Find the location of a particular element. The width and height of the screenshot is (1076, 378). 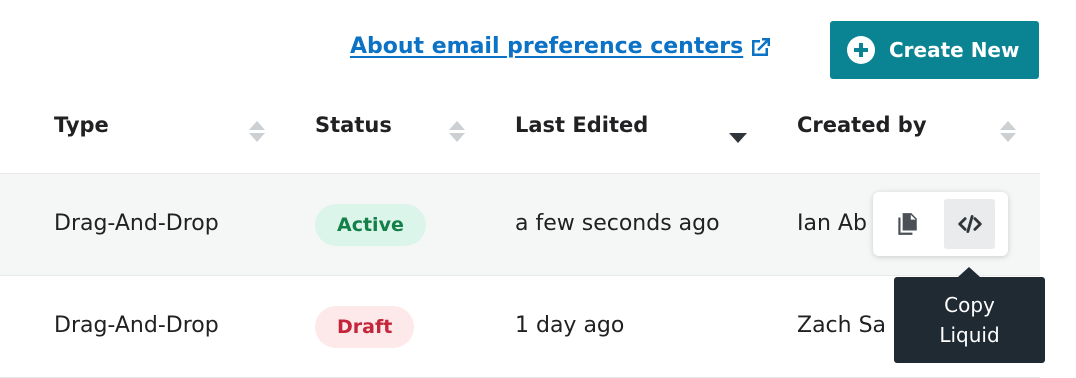

plus-circle-icon is located at coordinates (861, 50).